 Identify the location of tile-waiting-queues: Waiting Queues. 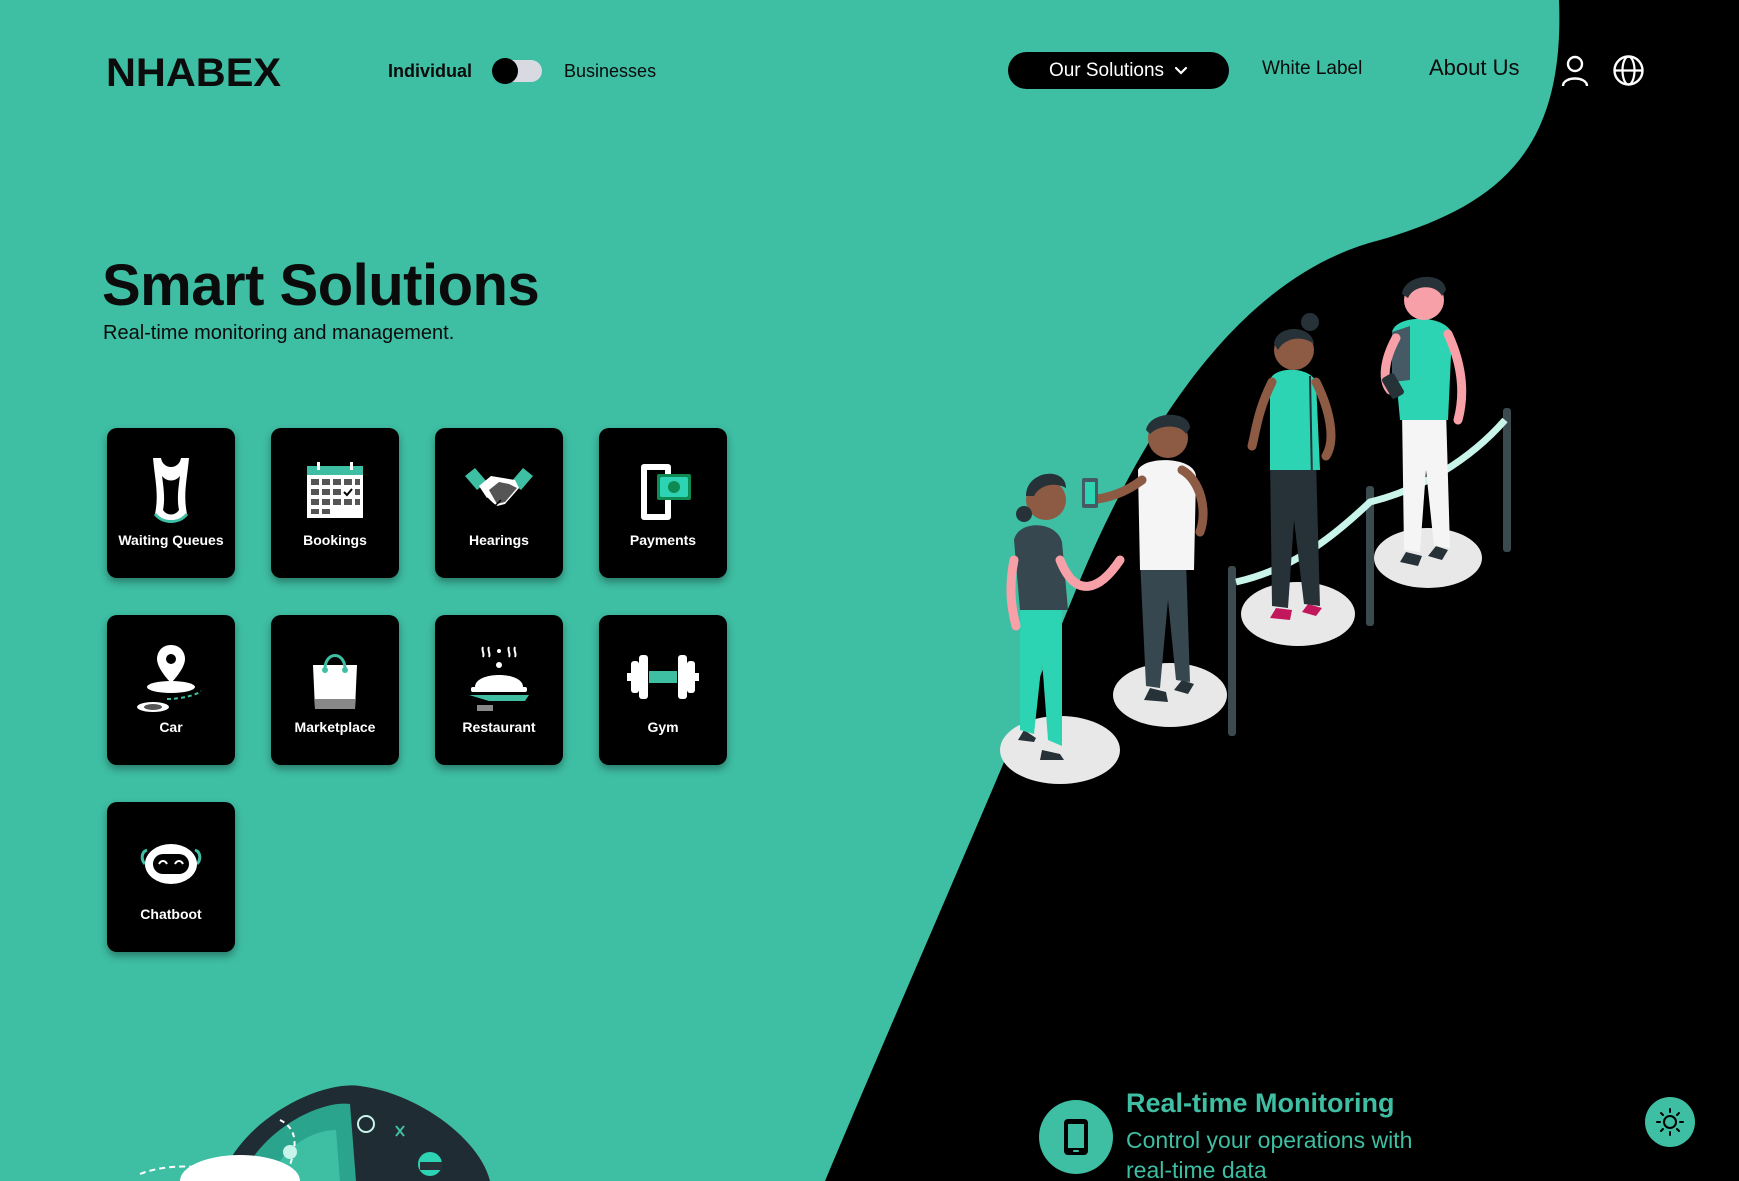
(171, 503).